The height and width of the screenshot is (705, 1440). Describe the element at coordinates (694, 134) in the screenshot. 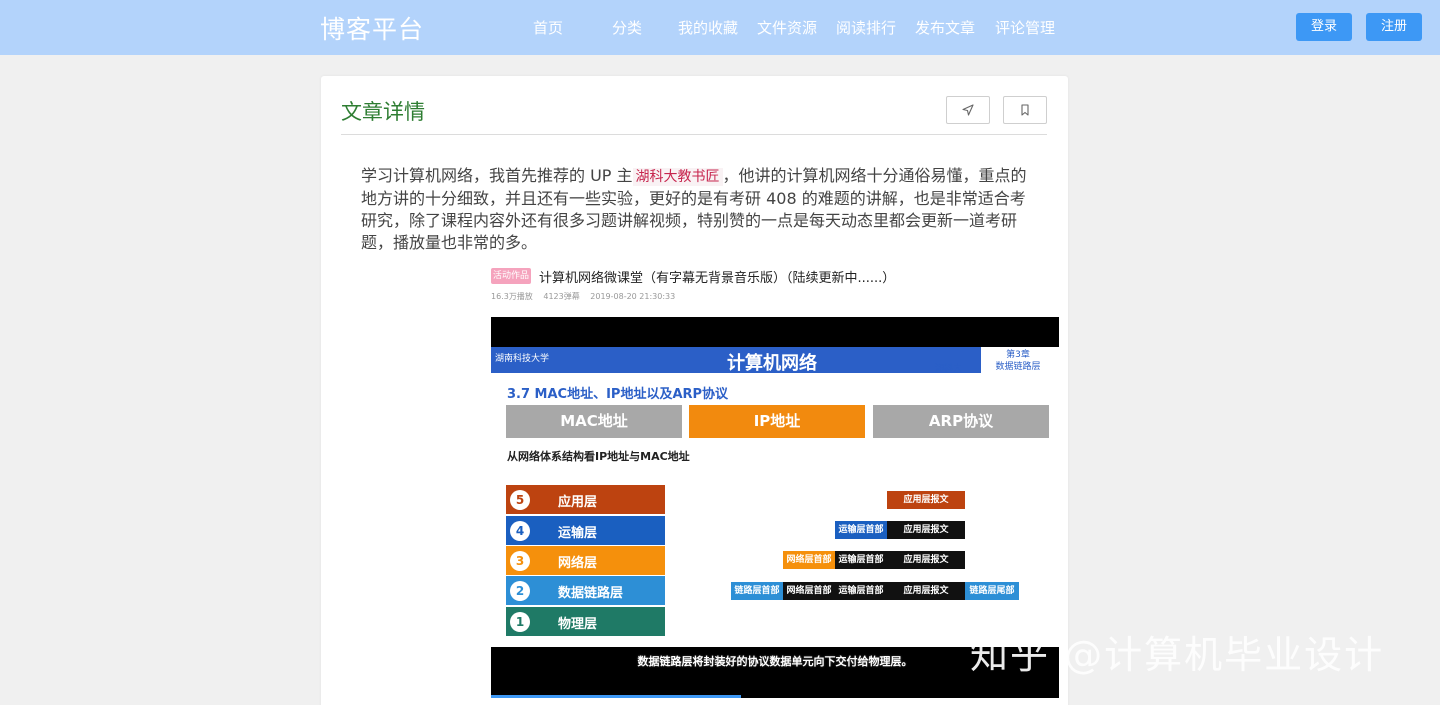

I see `title-divider` at that location.